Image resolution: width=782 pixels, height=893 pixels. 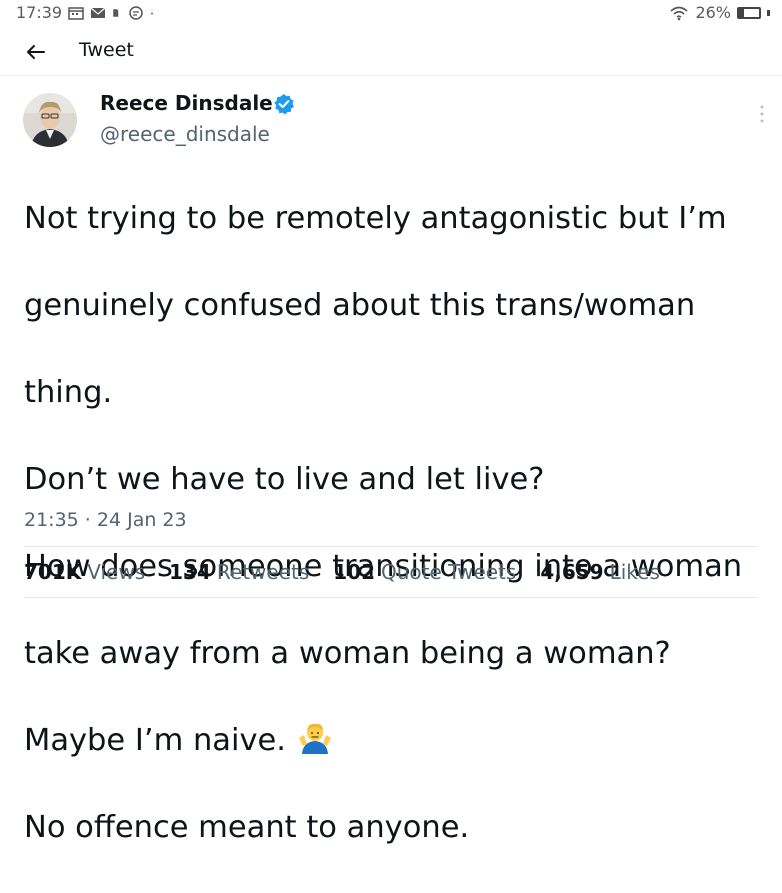 I want to click on author-name: Reece Dinsdale, so click(x=186, y=103).